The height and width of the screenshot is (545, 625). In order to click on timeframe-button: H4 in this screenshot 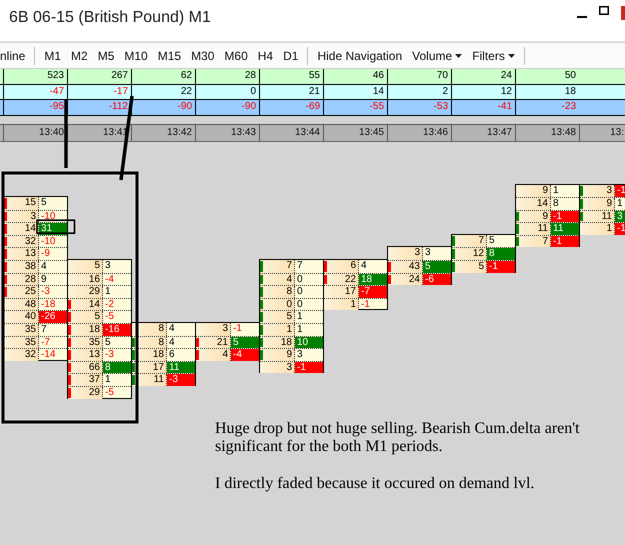, I will do `click(265, 55)`.